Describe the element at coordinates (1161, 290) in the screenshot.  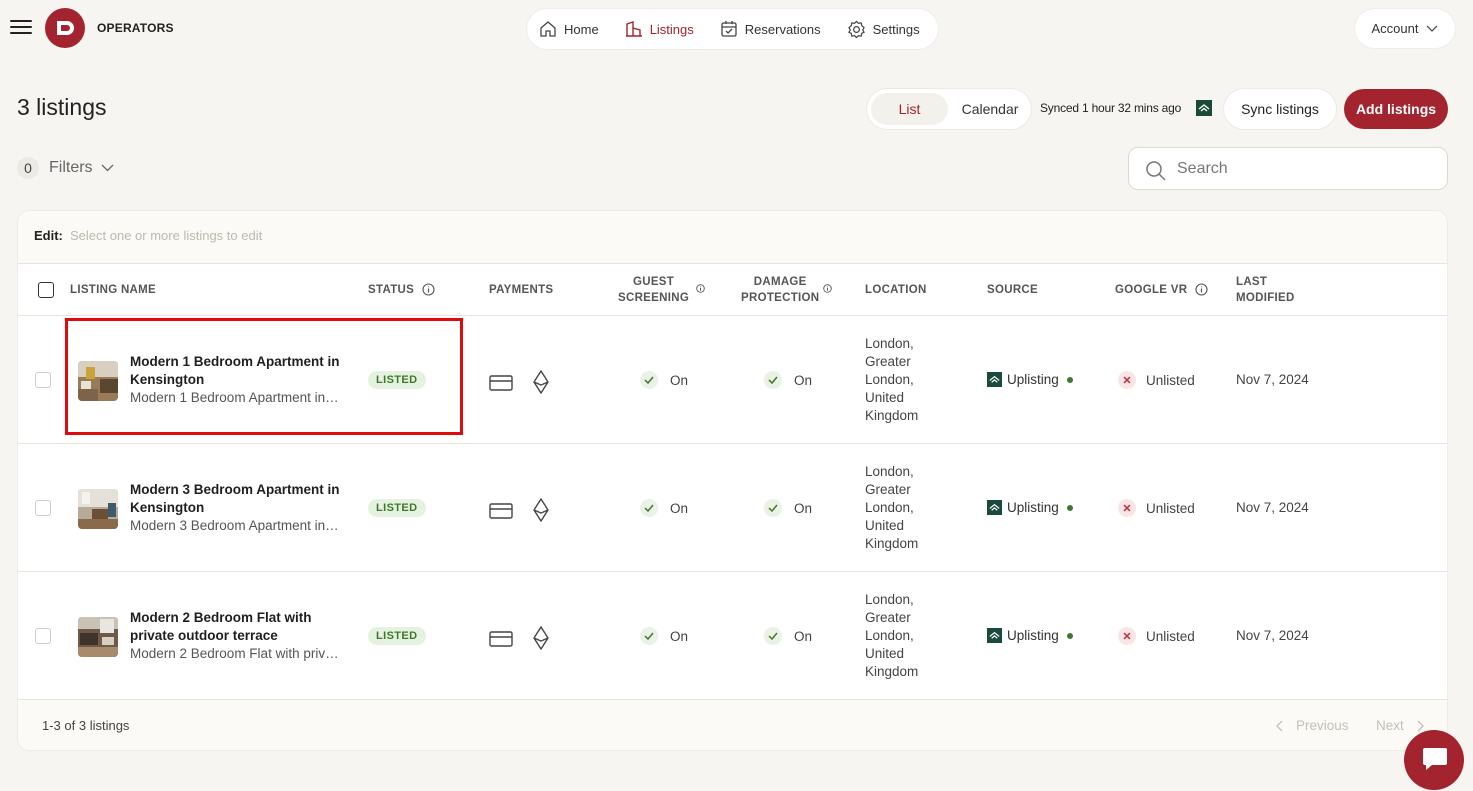
I see `column-google-vr: GOOGLE VR` at that location.